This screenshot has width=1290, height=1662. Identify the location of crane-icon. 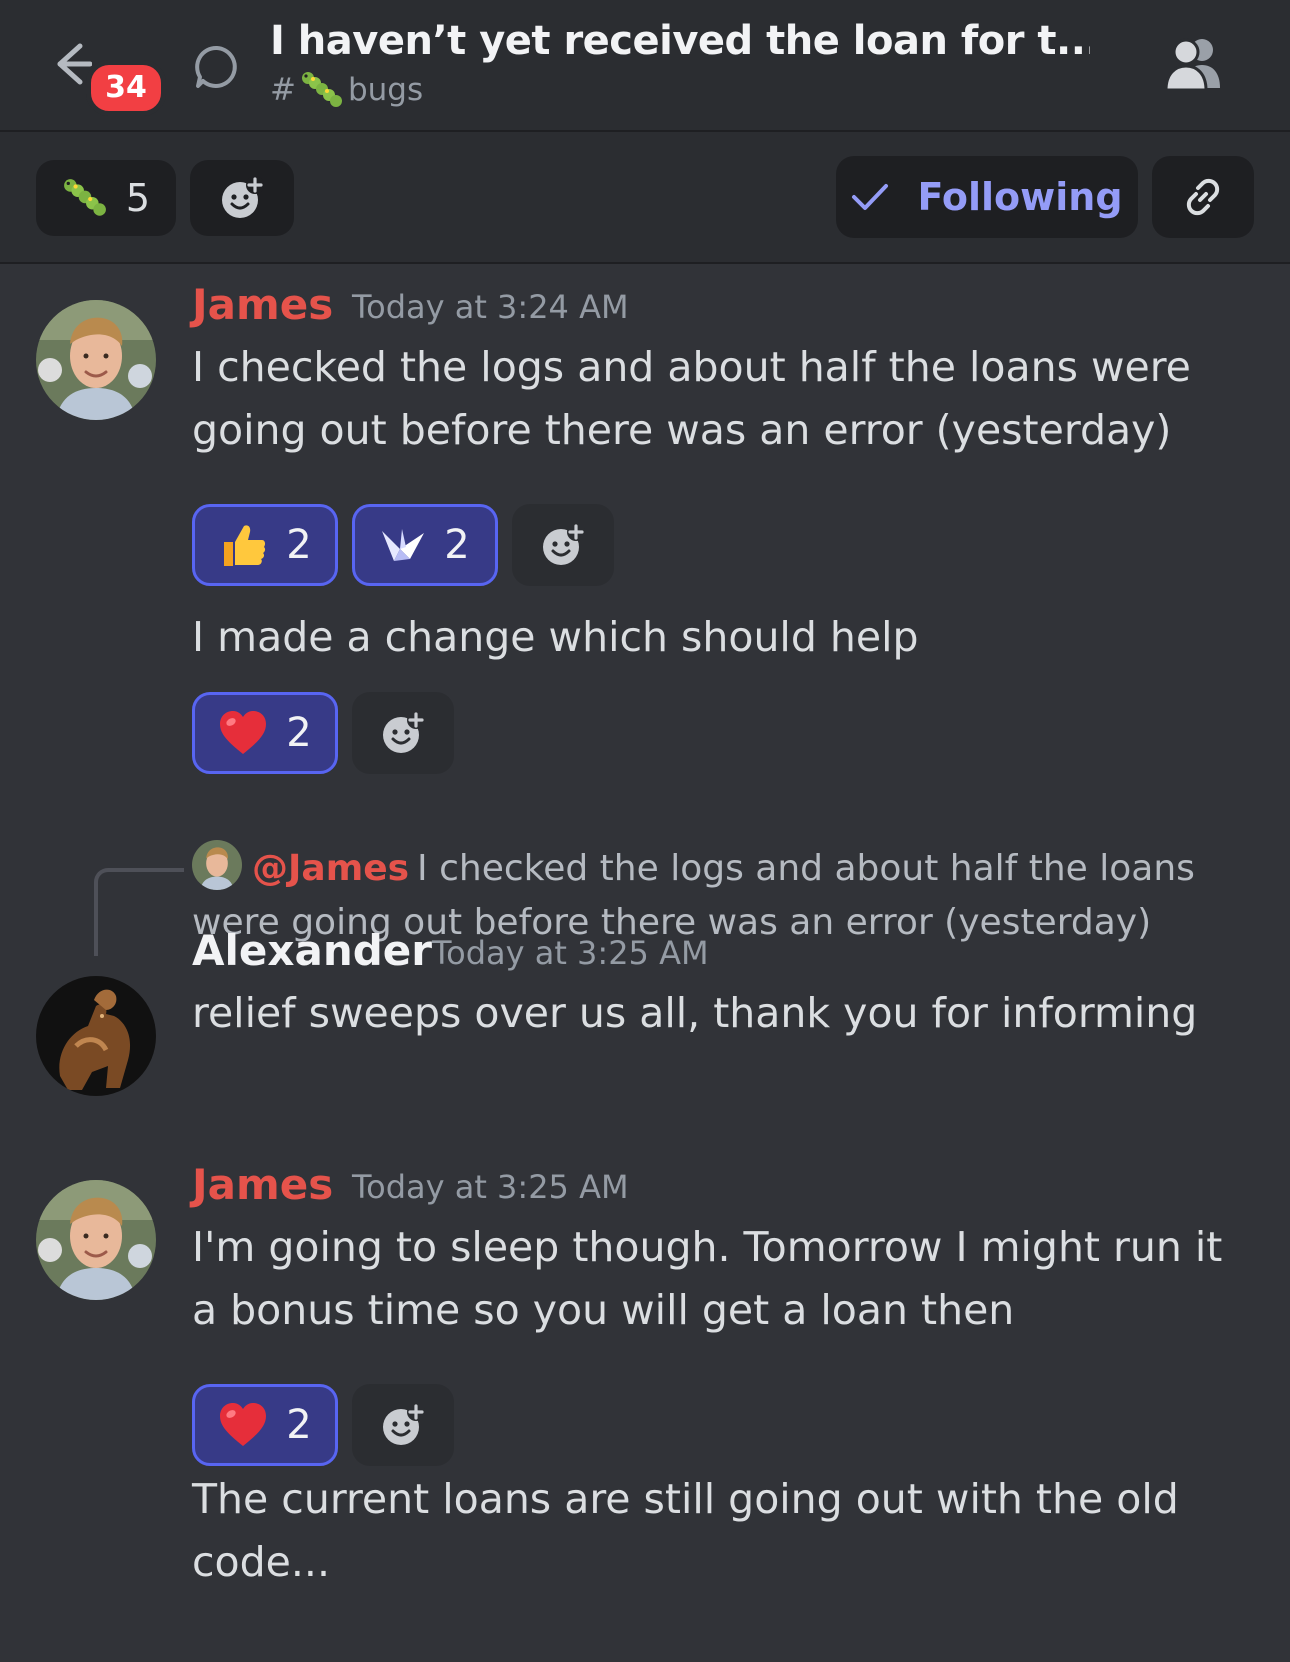
(403, 545).